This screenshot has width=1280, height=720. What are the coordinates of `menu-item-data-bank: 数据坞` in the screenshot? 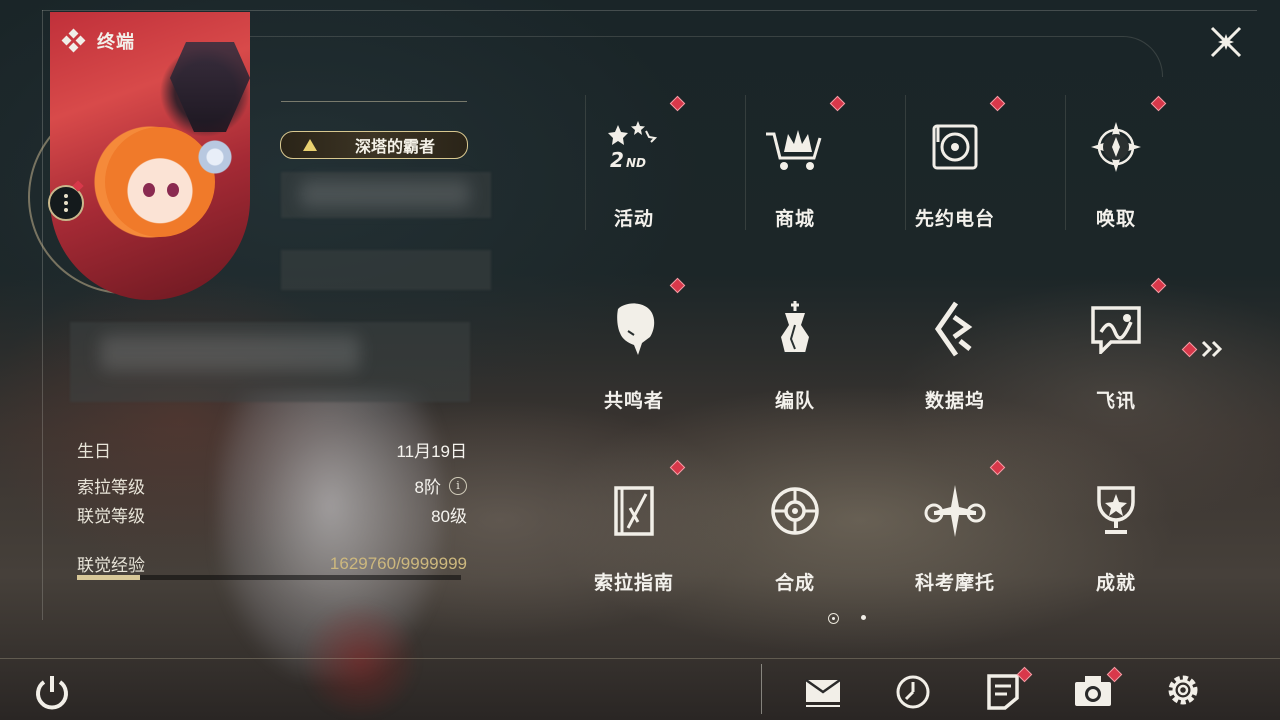 It's located at (955, 357).